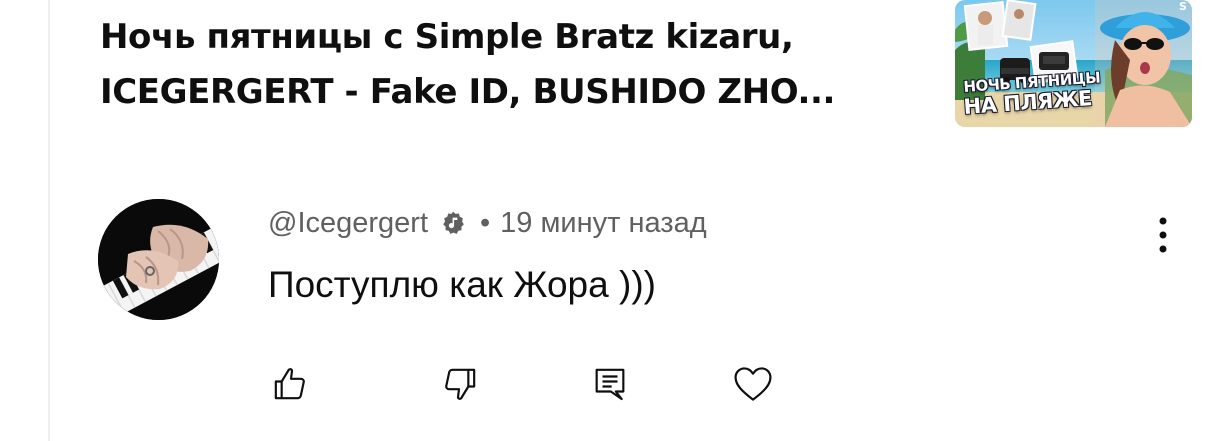  I want to click on comment-header: @Icegergert • 19 минут назад, so click(487, 223).